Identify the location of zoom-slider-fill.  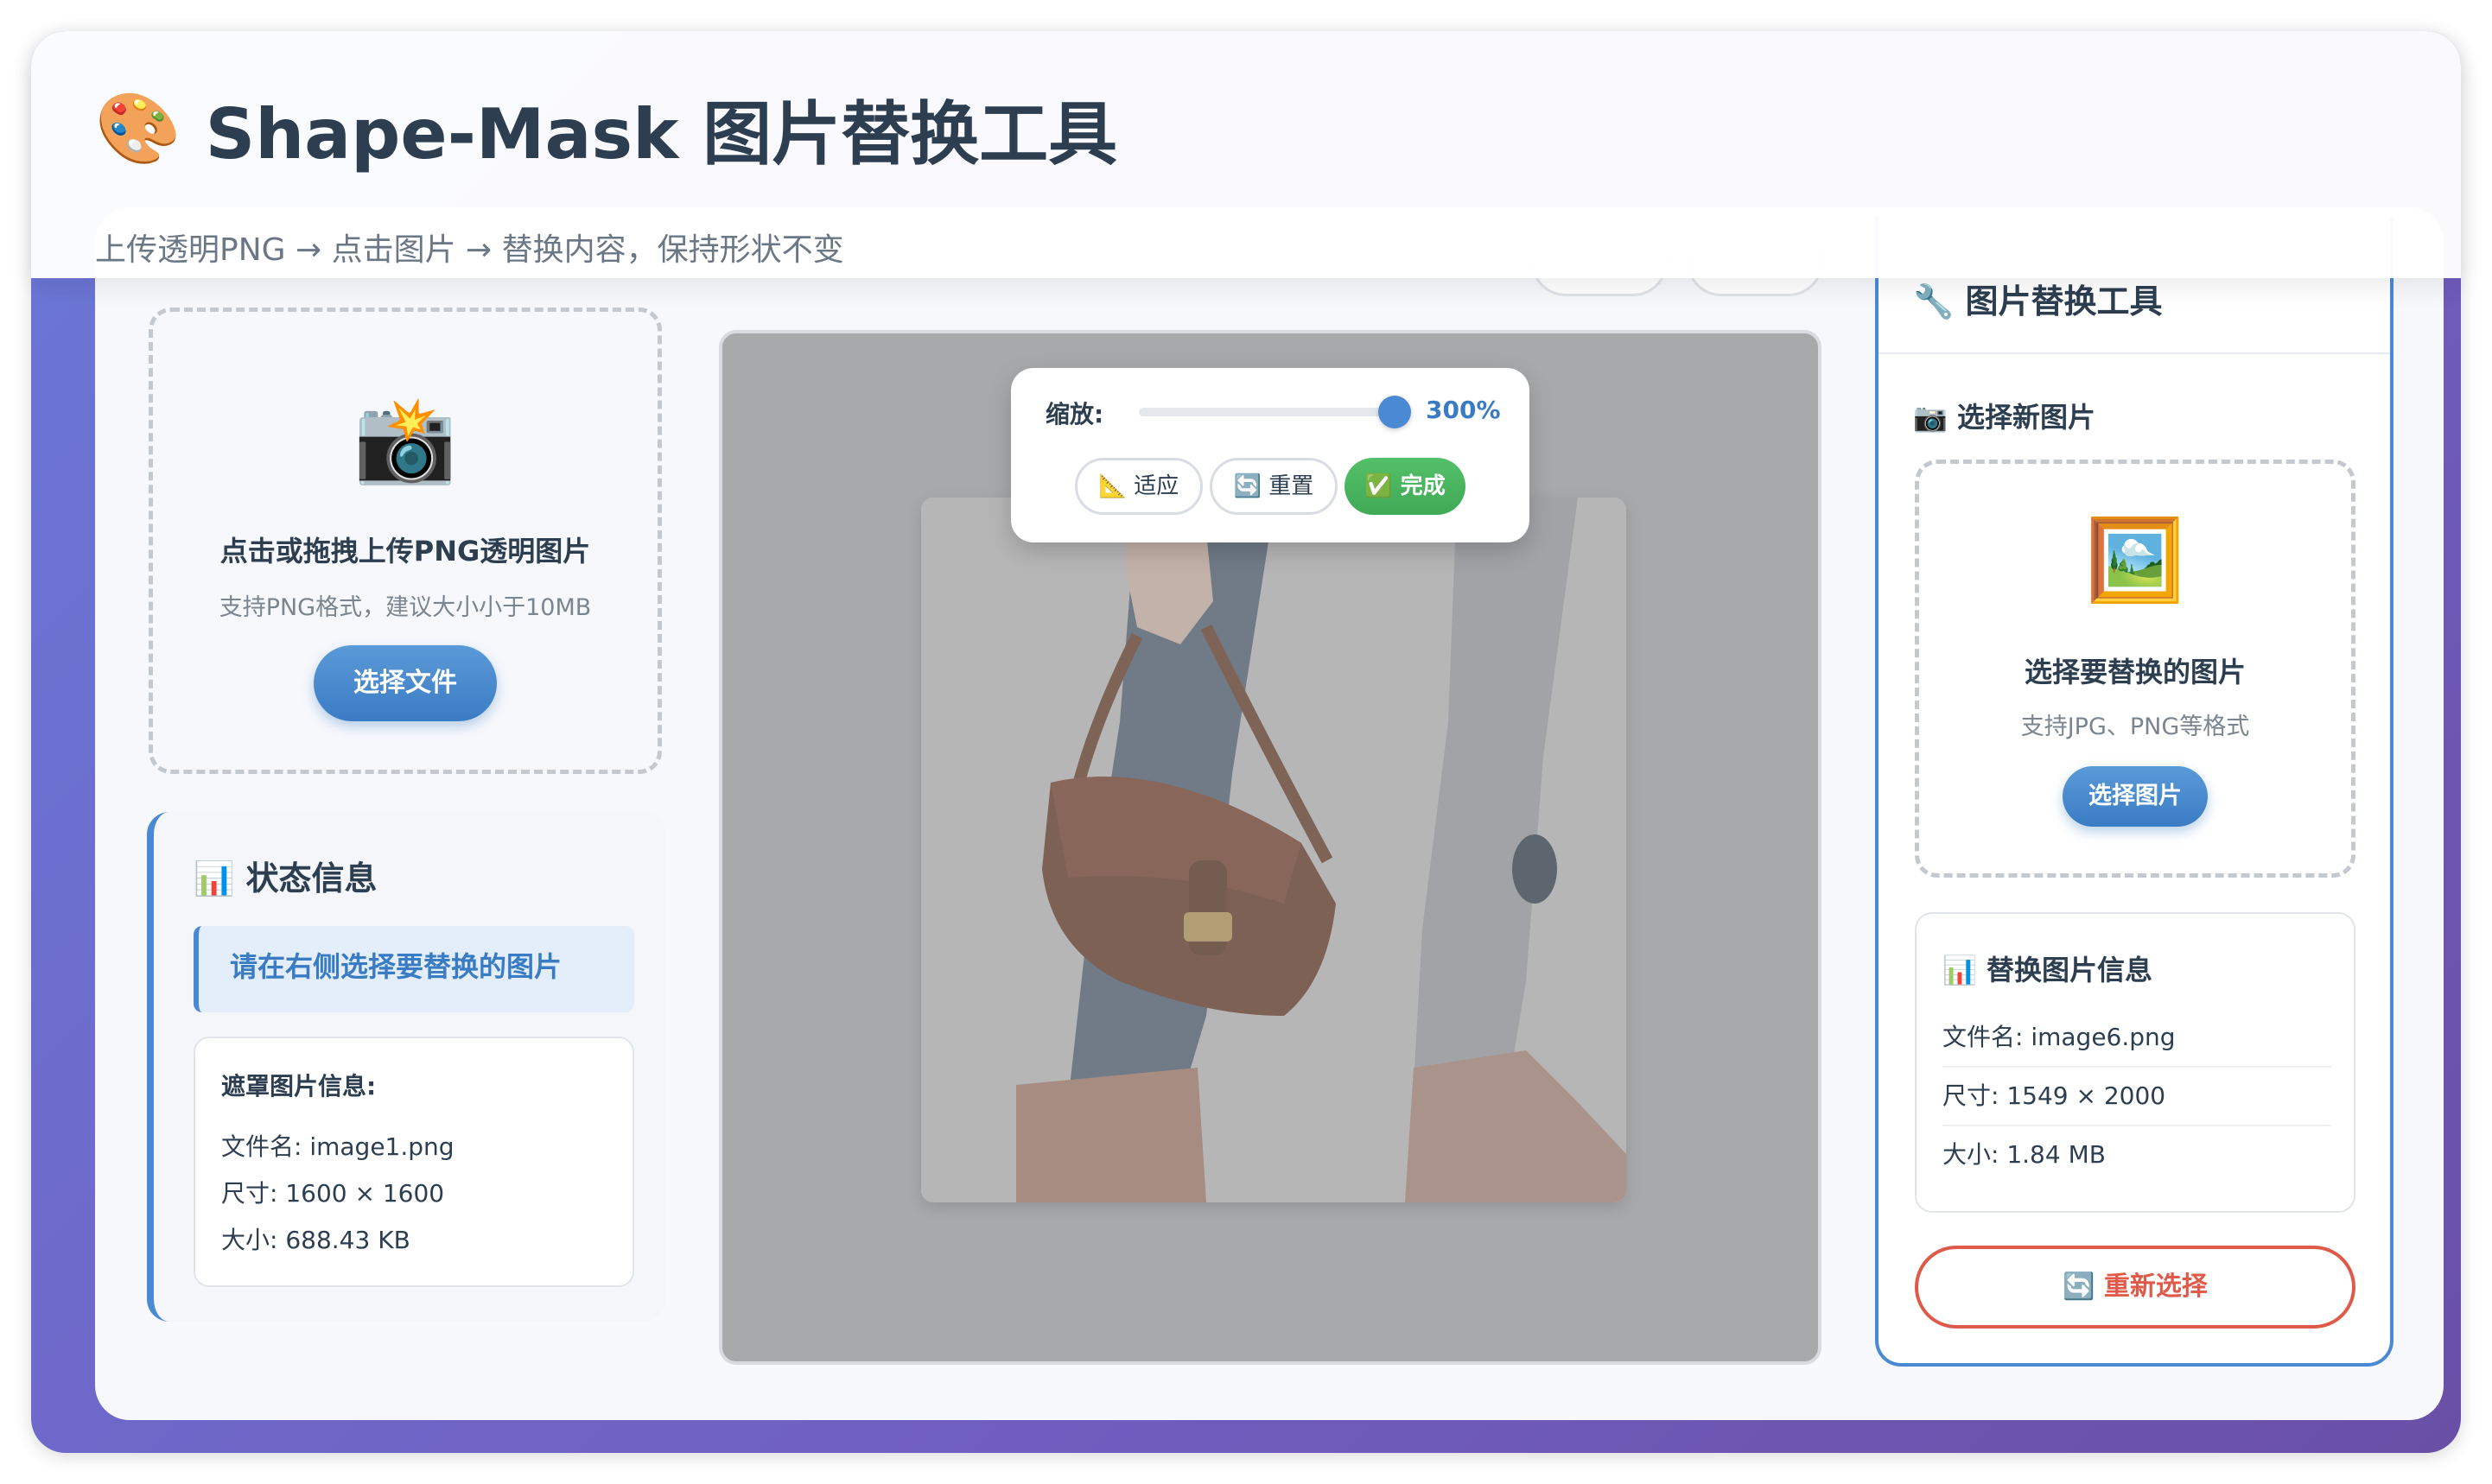
(1267, 412).